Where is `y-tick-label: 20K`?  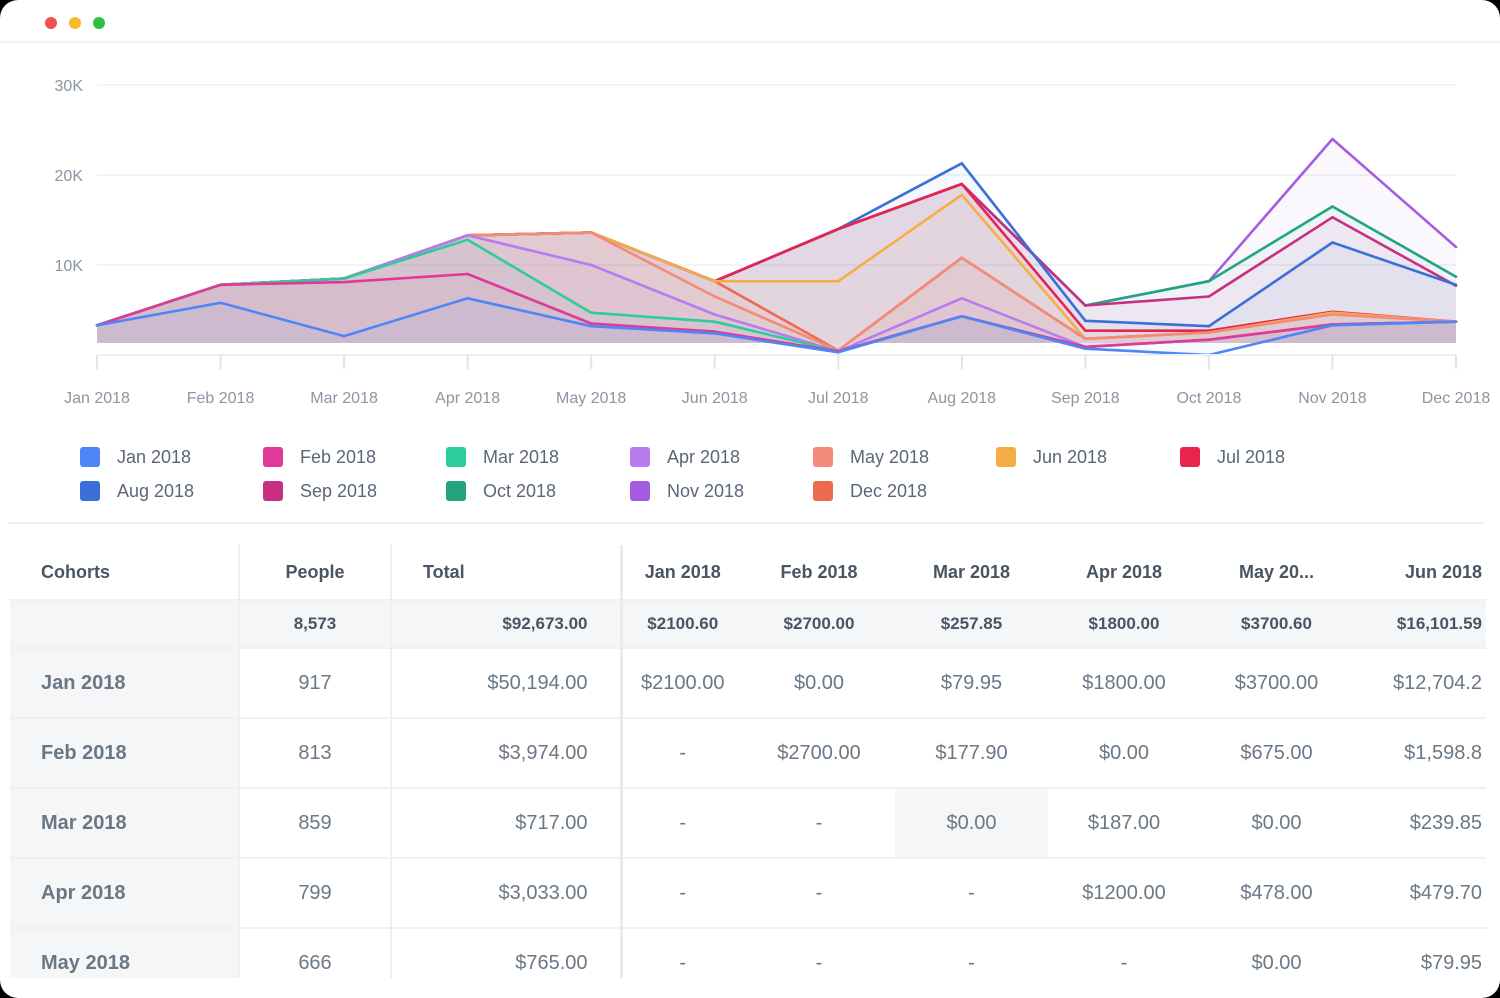
y-tick-label: 20K is located at coordinates (69, 176).